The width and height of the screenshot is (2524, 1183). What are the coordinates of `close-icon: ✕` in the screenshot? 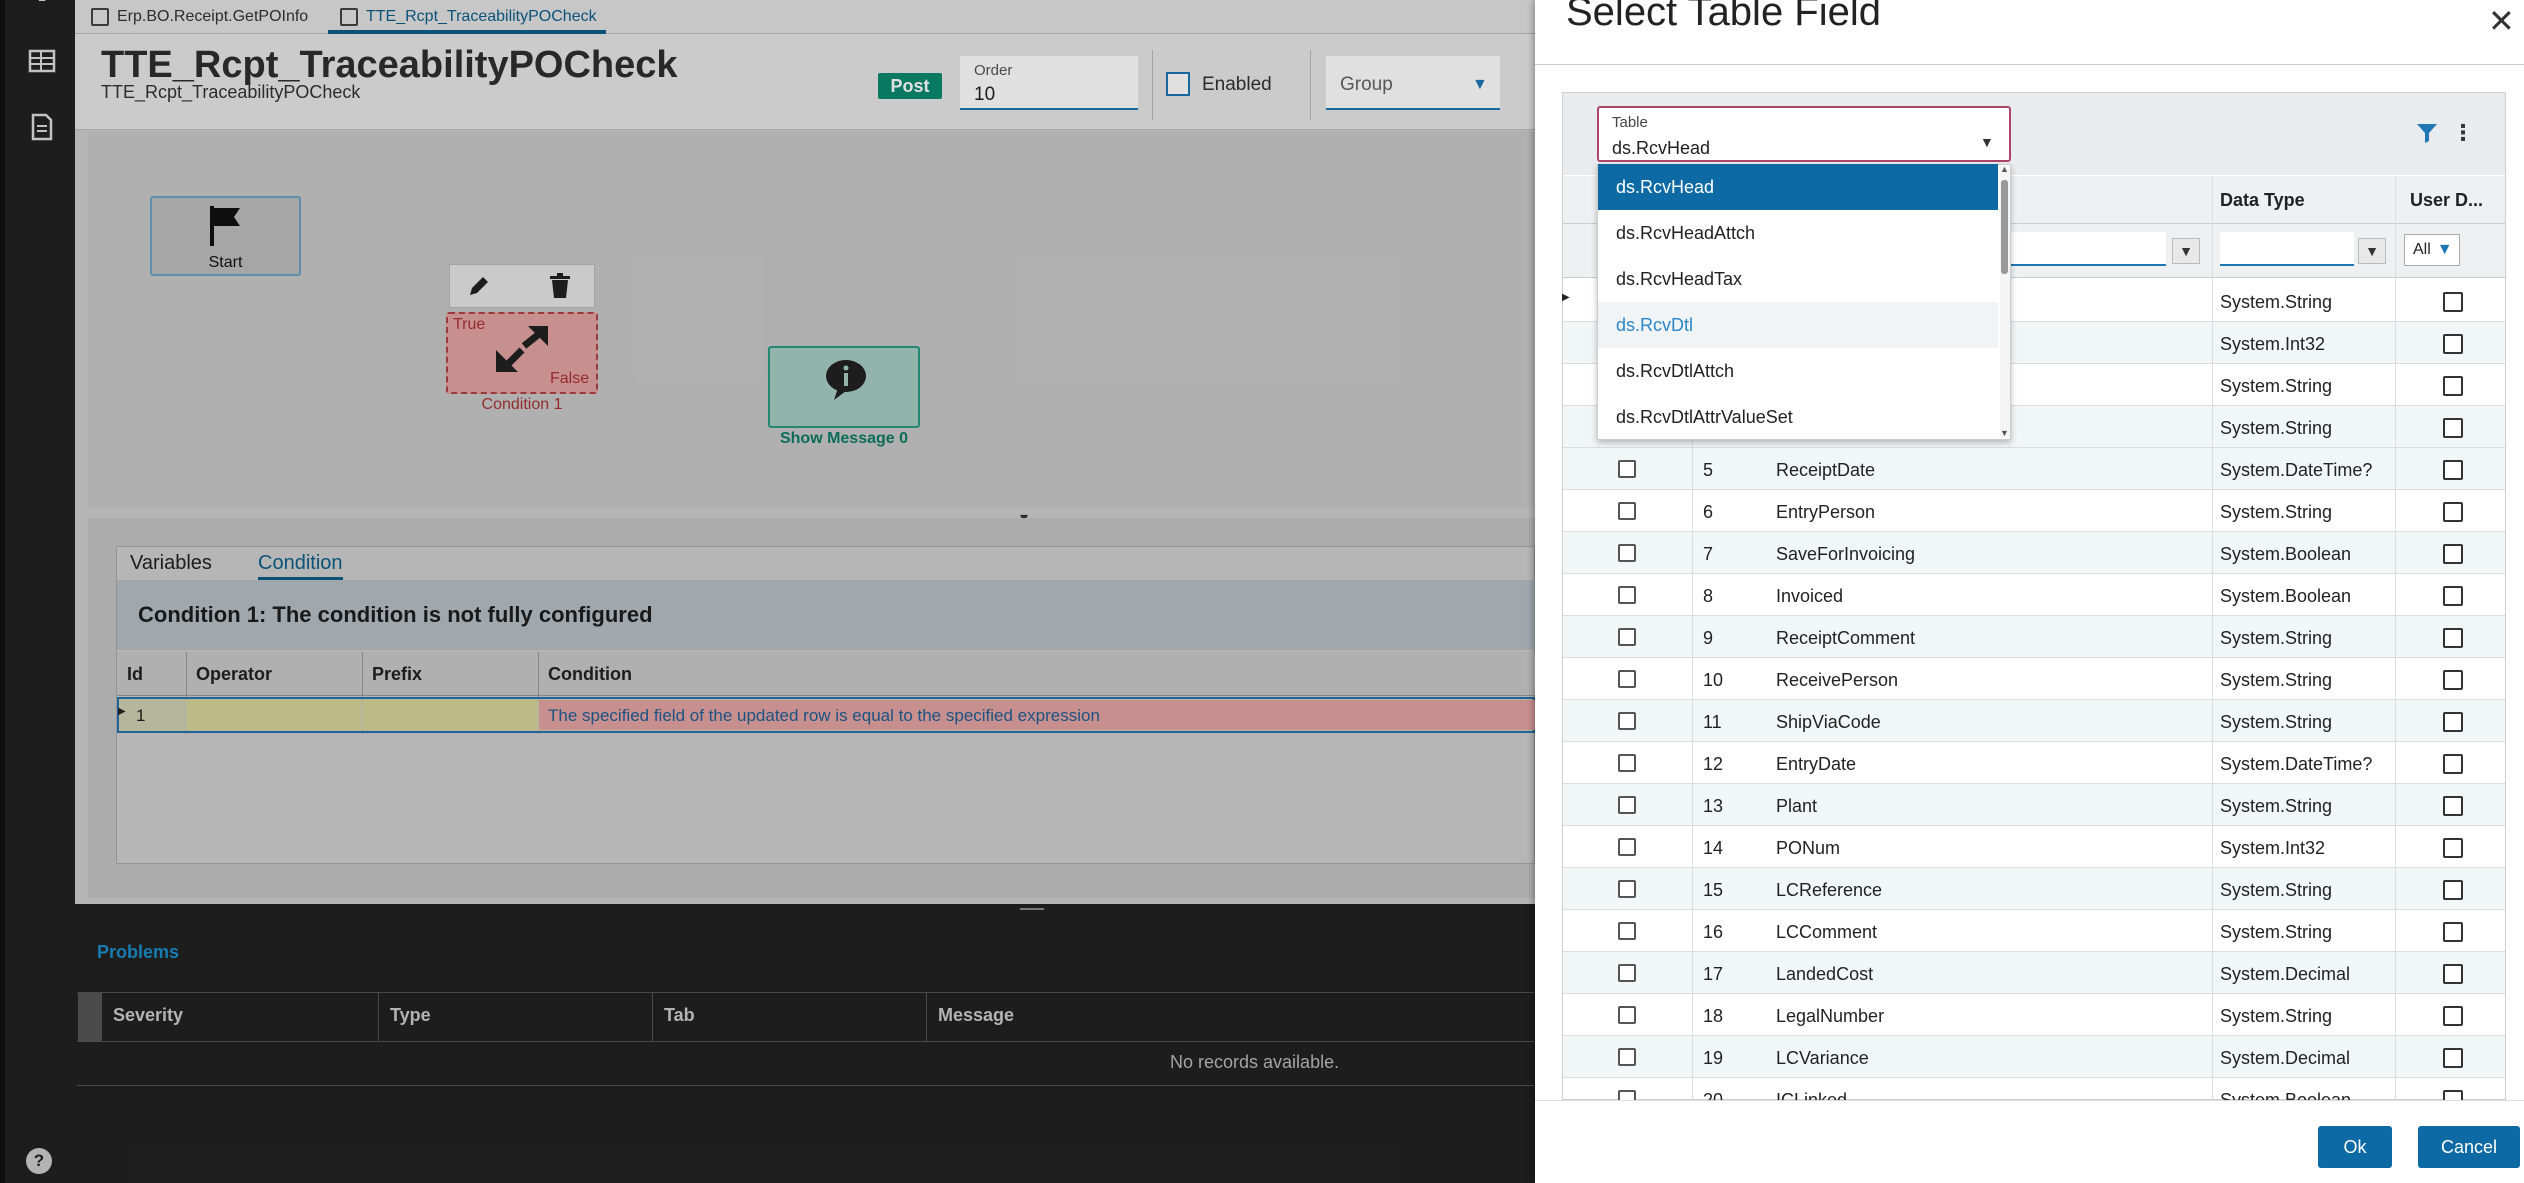 It's located at (2501, 21).